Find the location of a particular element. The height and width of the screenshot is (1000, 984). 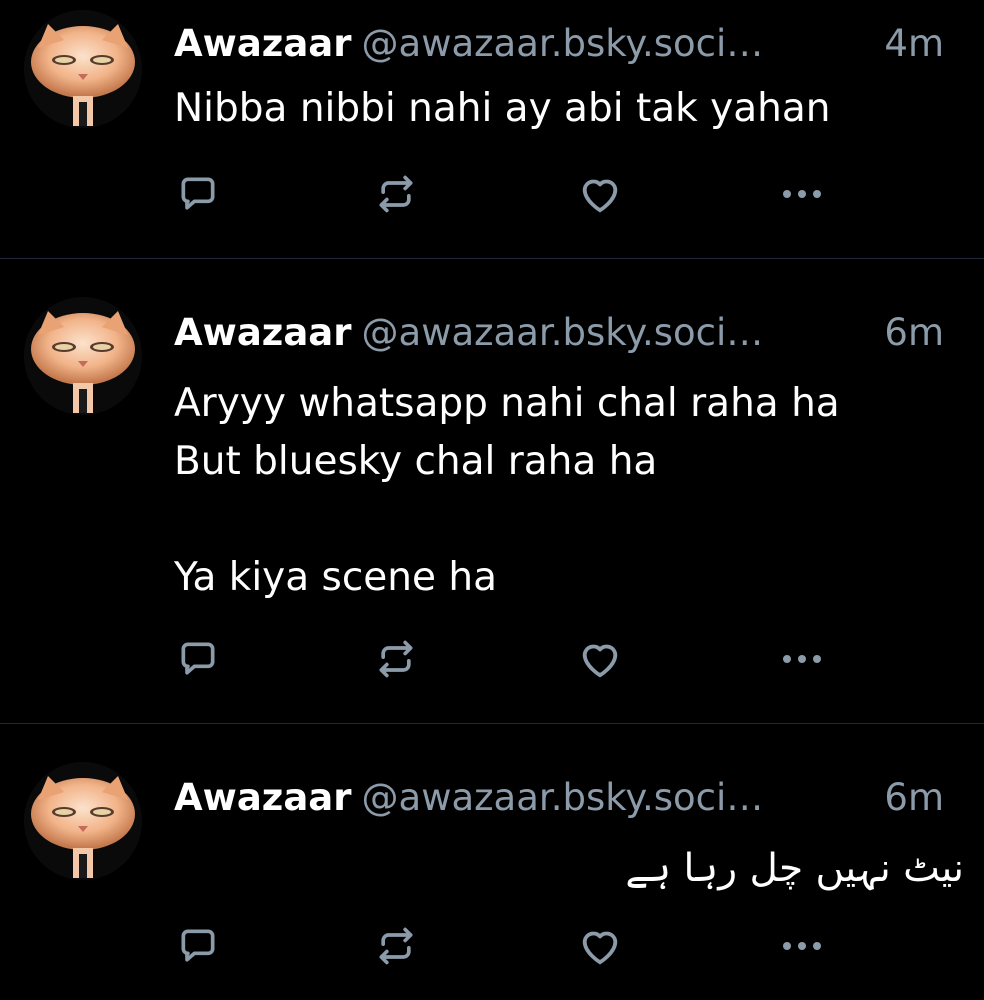

post-header: Awazaar @awazaar.bsky.soci… 4m is located at coordinates (569, 44).